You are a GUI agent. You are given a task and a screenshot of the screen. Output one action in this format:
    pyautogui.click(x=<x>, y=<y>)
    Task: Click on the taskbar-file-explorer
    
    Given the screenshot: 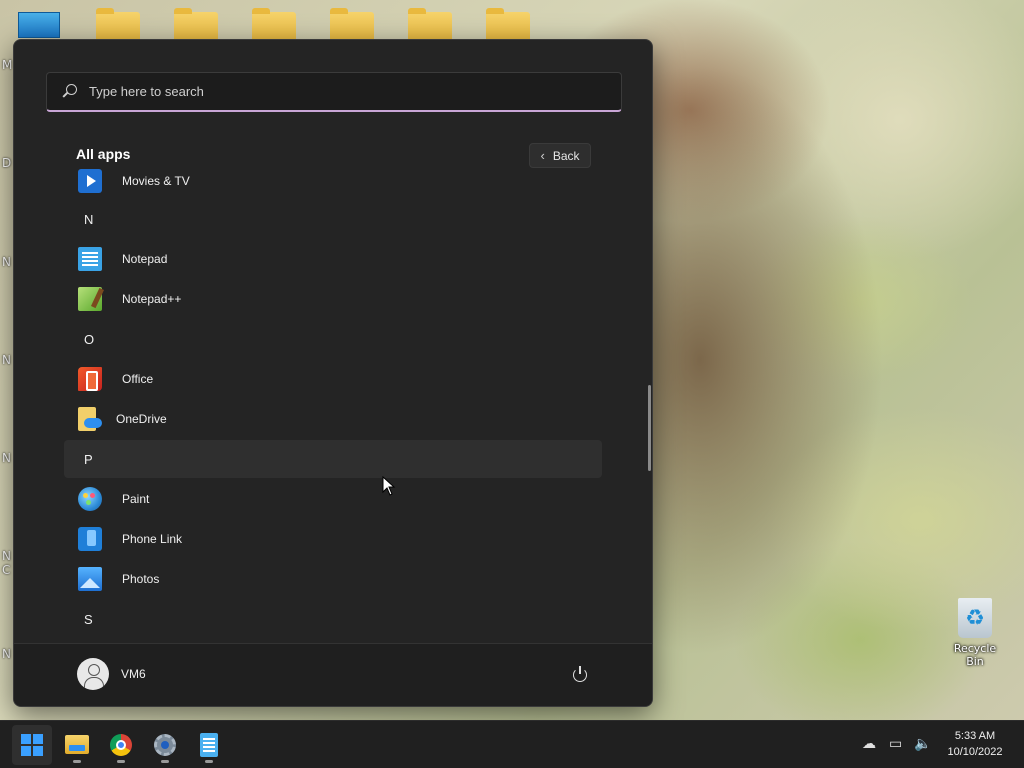 What is the action you would take?
    pyautogui.click(x=77, y=745)
    